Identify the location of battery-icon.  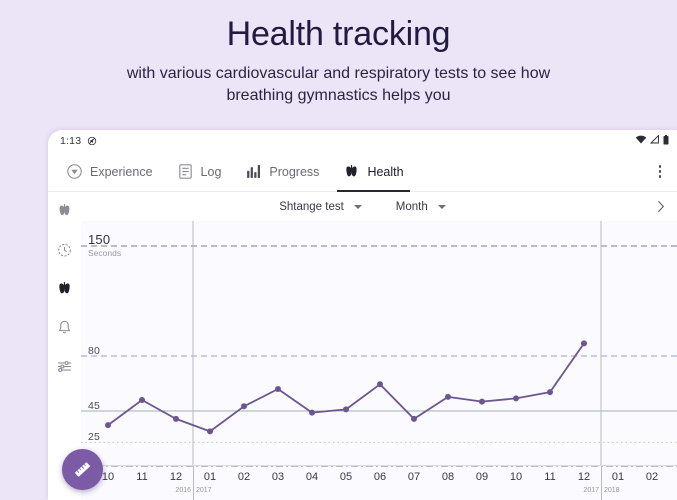
(666, 141).